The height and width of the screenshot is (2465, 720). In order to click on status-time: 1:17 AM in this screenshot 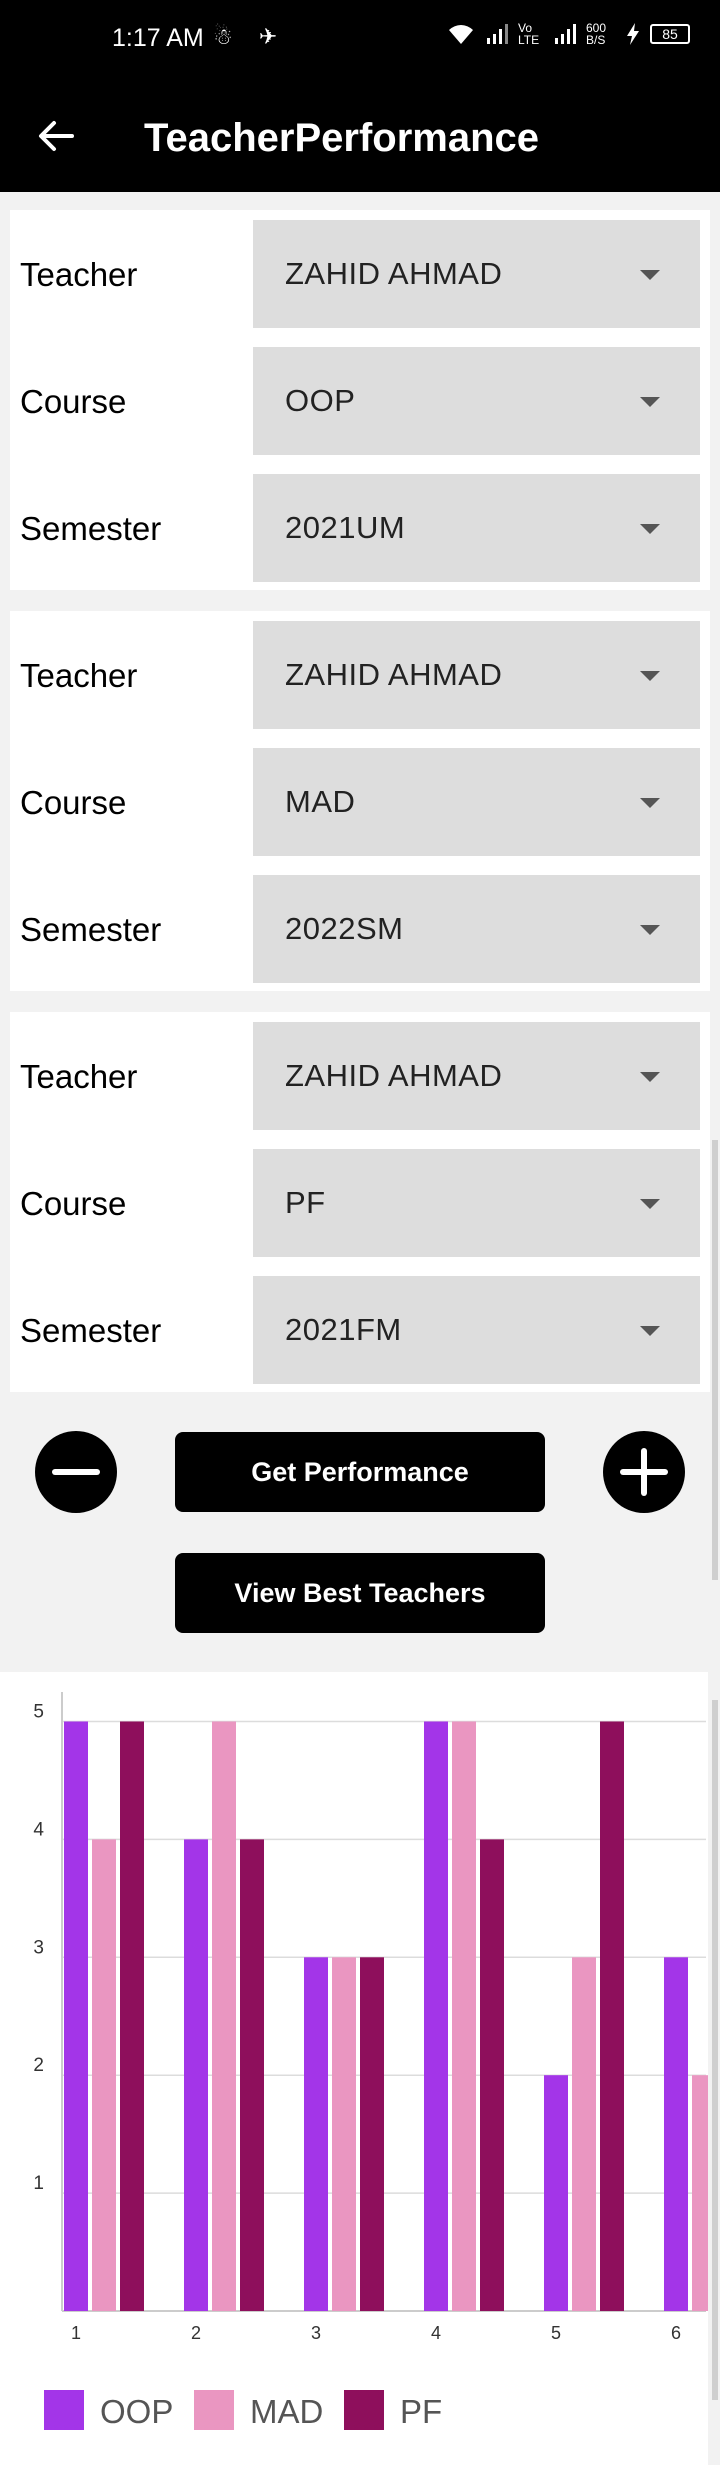, I will do `click(158, 38)`.